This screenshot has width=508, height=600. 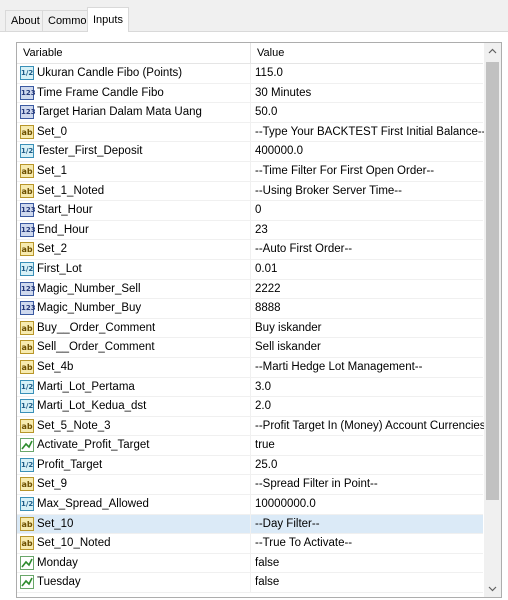 What do you see at coordinates (288, 347) in the screenshot?
I see `variable-value: Sell iskander` at bounding box center [288, 347].